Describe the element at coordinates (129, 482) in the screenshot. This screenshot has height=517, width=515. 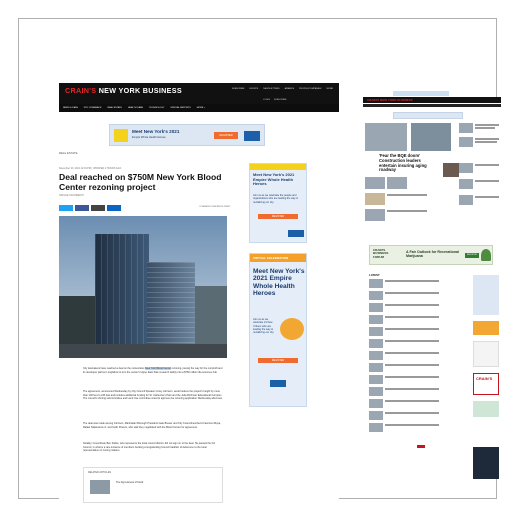
I see `related-link: The big business of blood` at that location.